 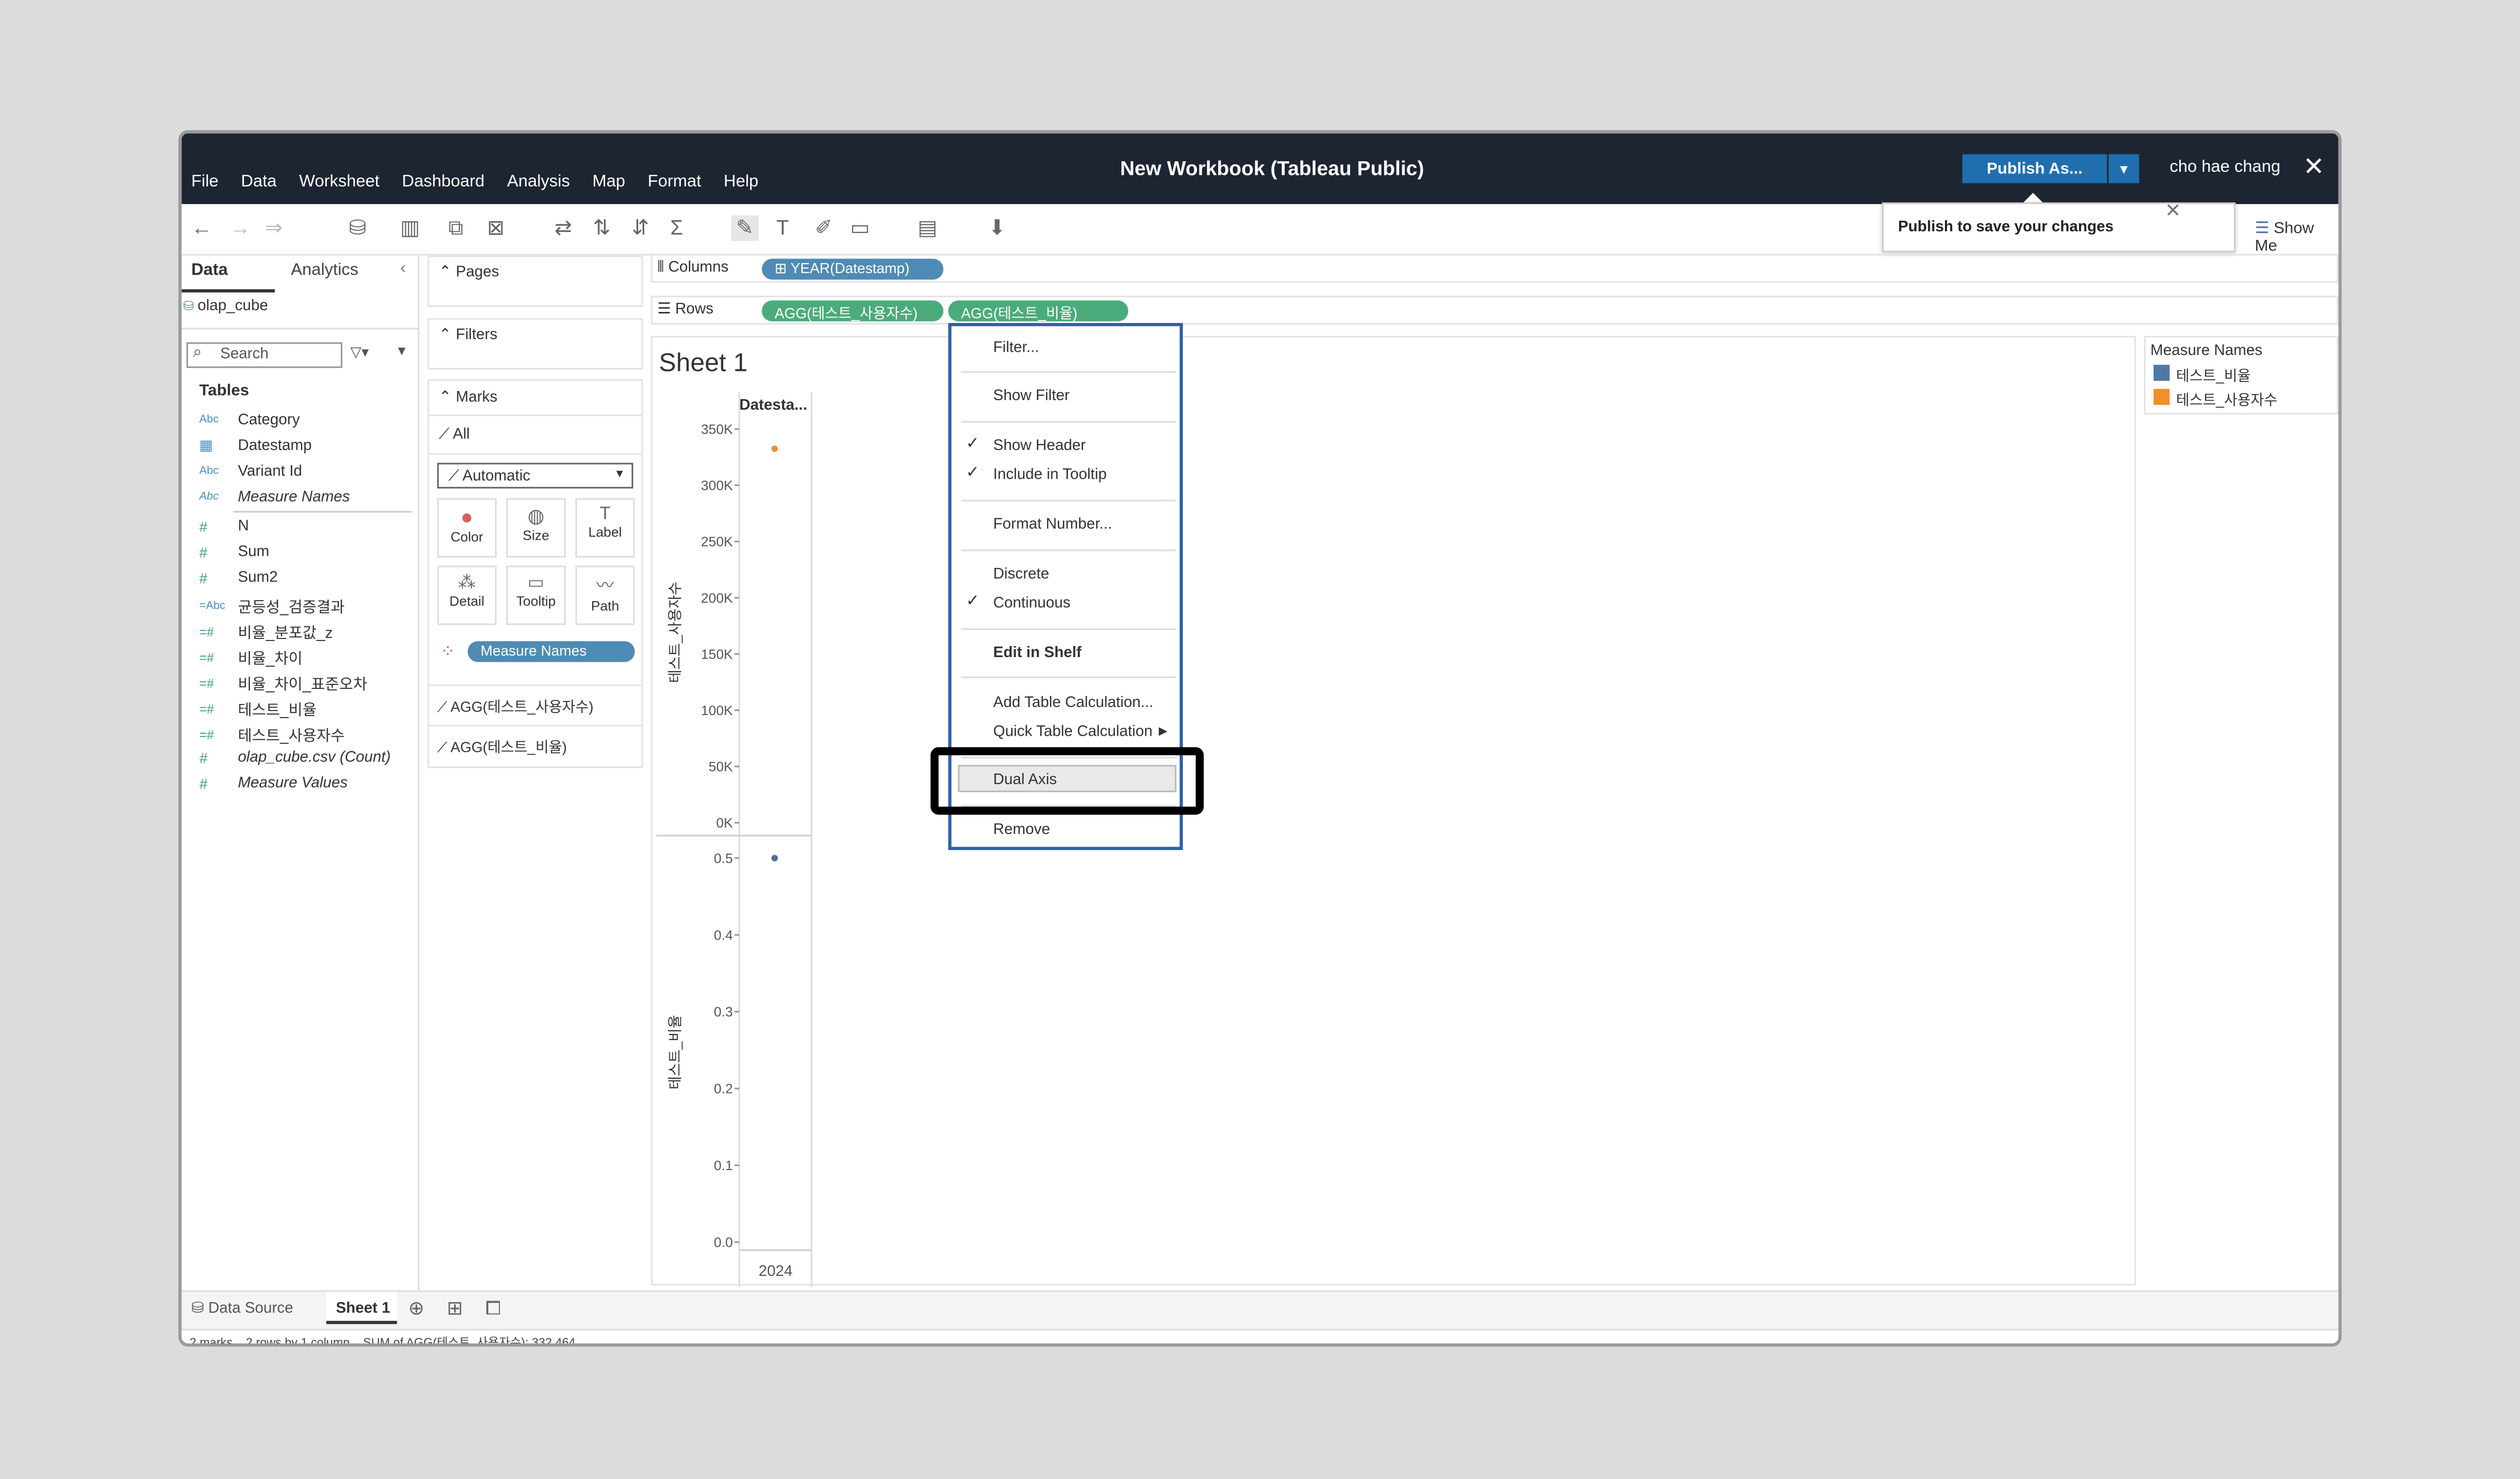 I want to click on menu-item-include-in-tooltip: Include in Tooltip, so click(x=1050, y=475).